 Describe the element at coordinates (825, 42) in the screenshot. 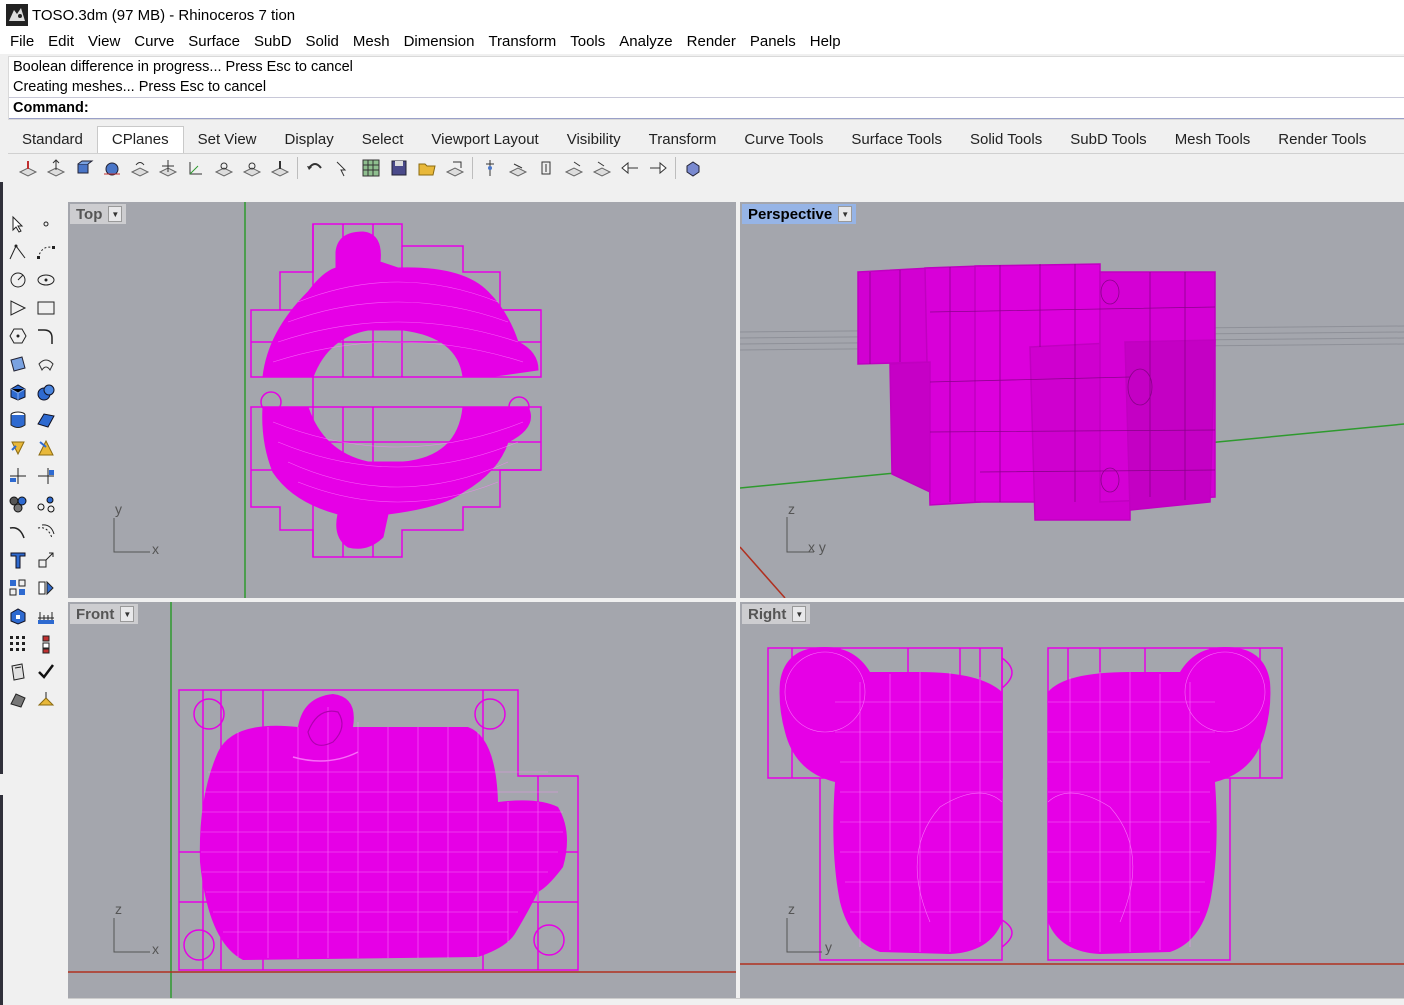

I see `menu-help: Help` at that location.